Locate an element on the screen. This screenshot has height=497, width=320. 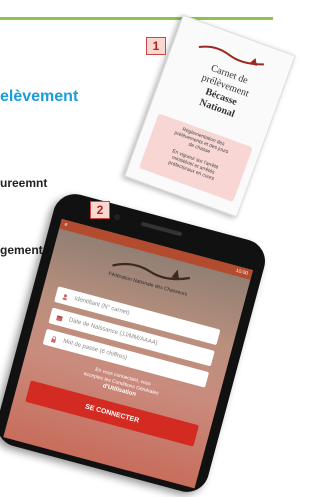
bullet-text-2: gement is located at coordinates (21, 250).